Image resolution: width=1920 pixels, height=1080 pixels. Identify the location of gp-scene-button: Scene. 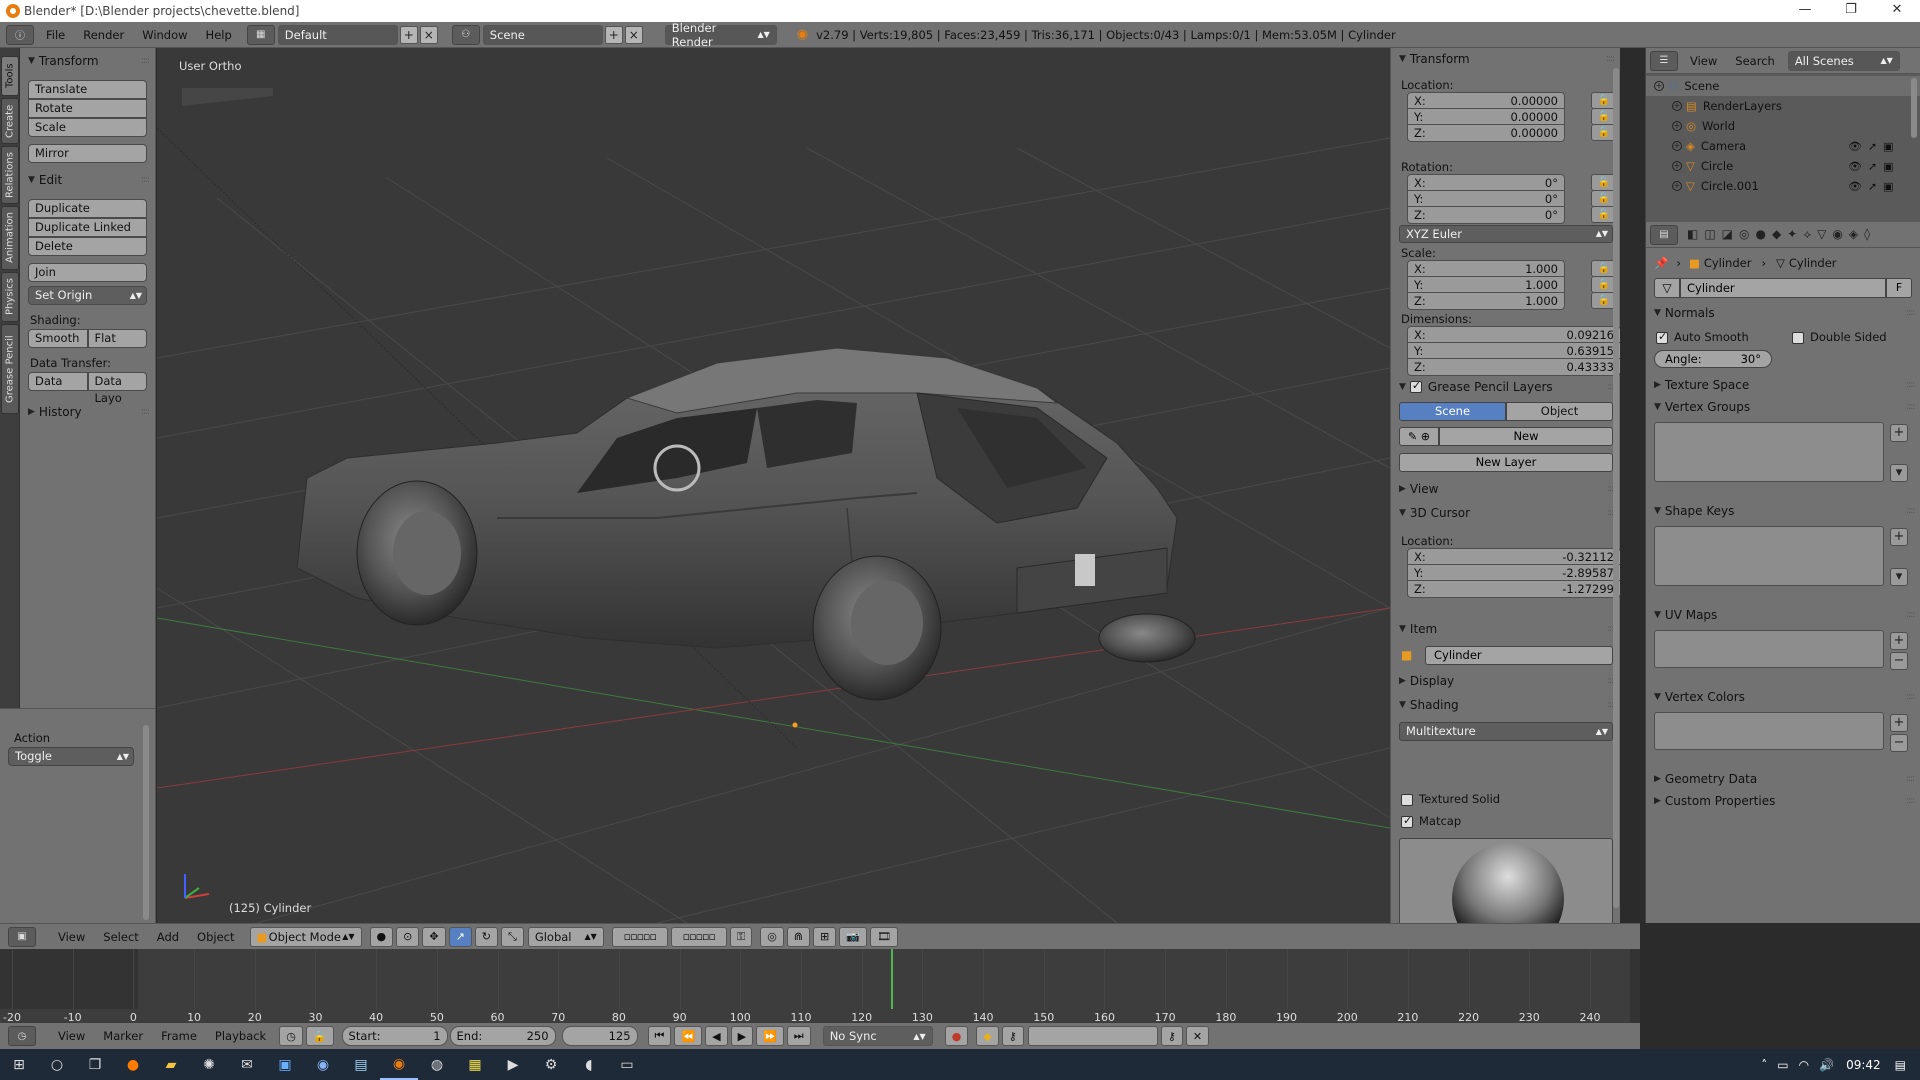
(1452, 411).